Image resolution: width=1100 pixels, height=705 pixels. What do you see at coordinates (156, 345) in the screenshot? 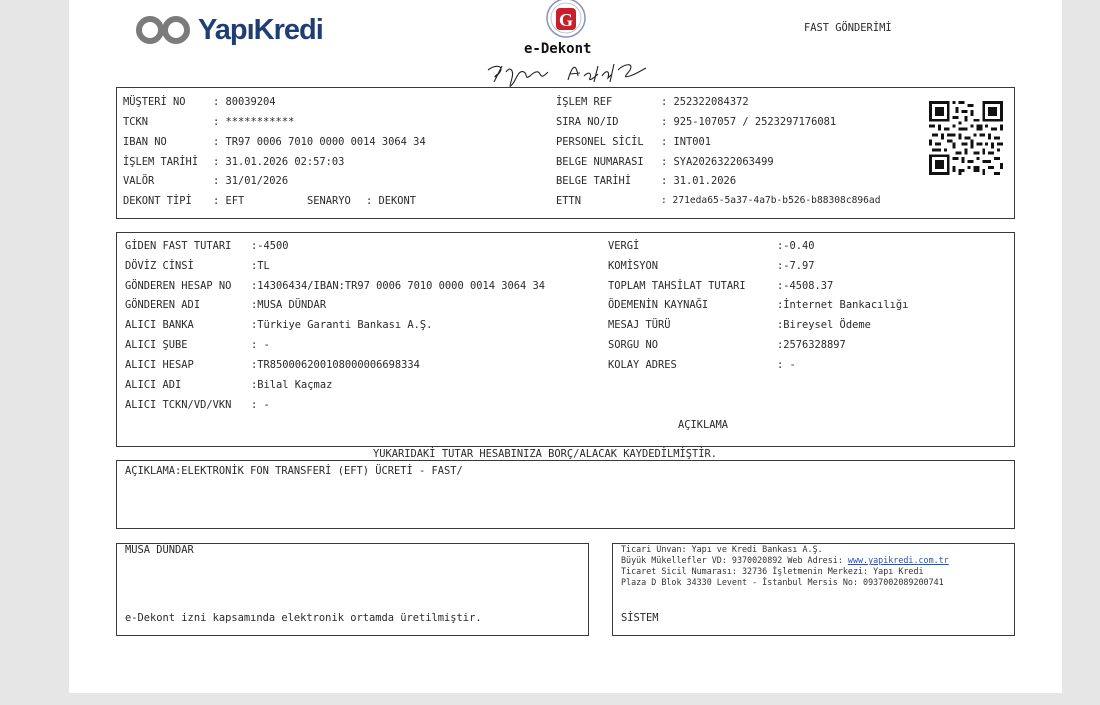
I see `alici-sube-label: ALICI ŞUBE` at bounding box center [156, 345].